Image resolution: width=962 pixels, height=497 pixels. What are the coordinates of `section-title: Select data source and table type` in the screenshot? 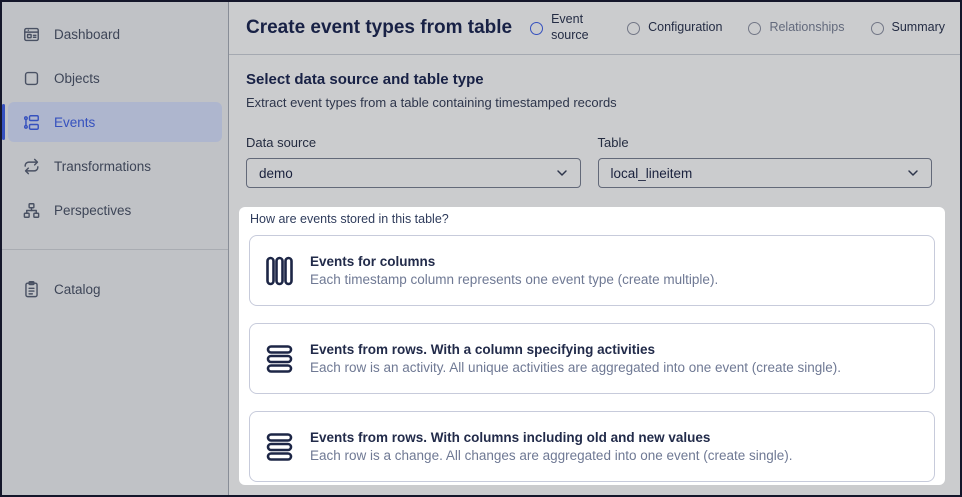 It's located at (365, 79).